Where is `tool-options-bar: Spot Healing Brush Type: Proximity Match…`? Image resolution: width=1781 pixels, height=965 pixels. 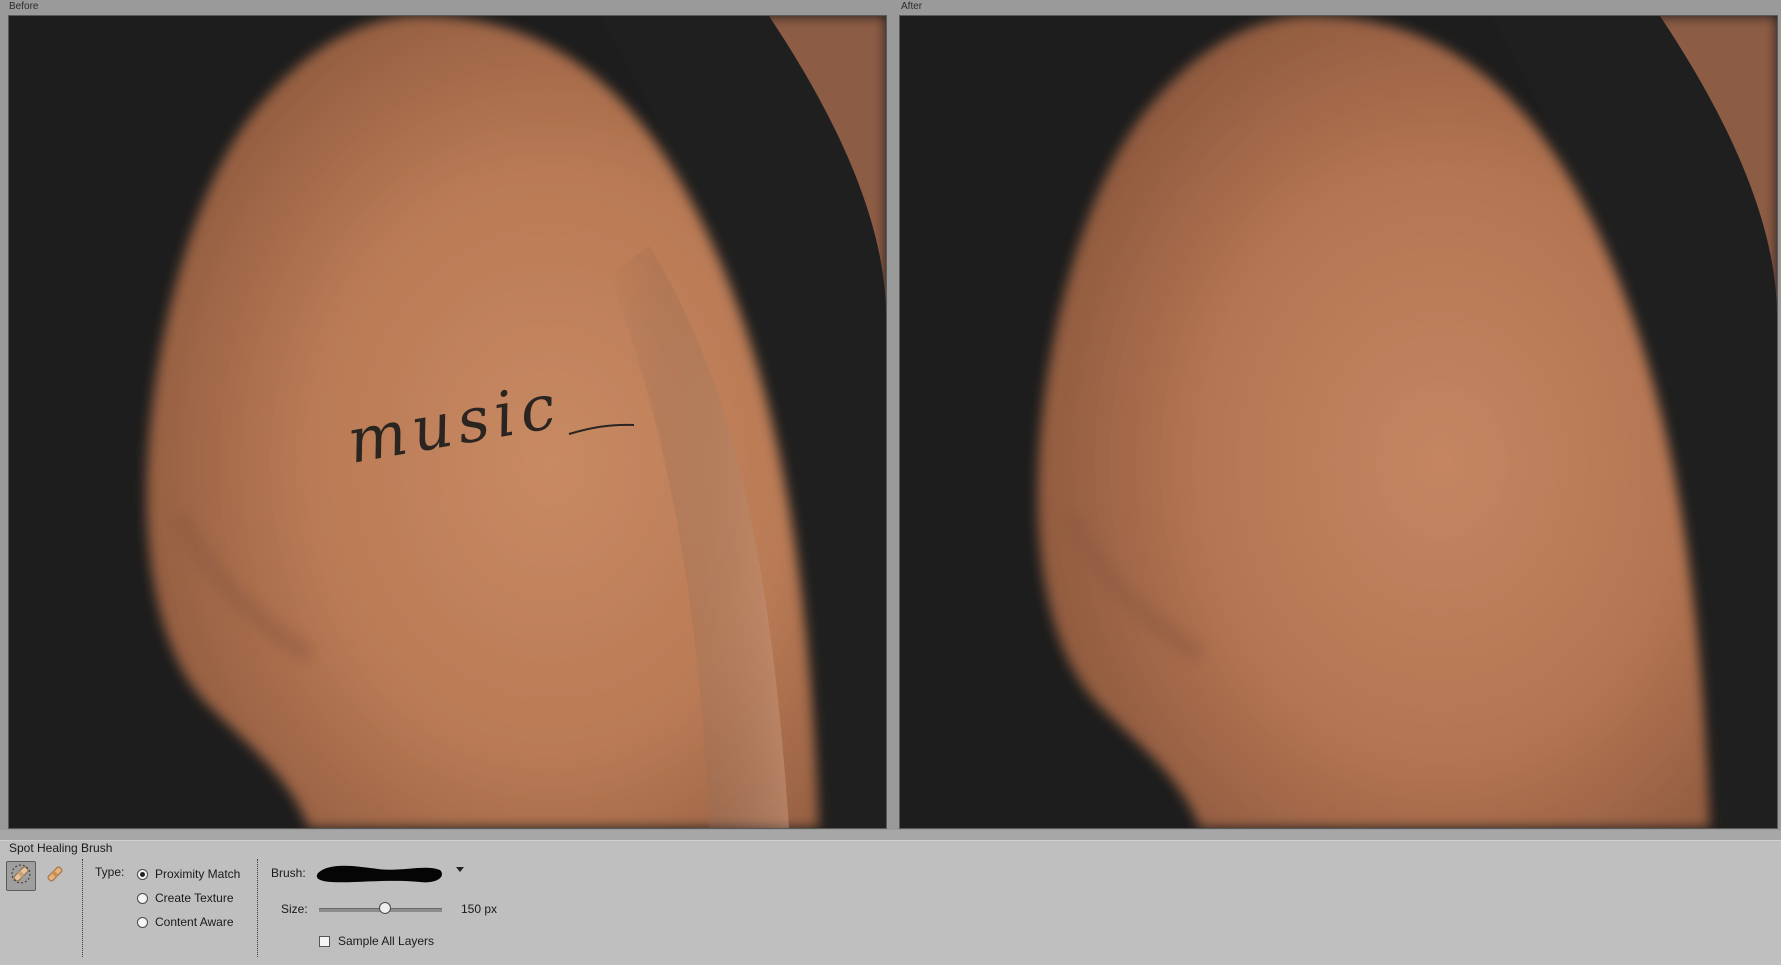
tool-options-bar: Spot Healing Brush Type: Proximity Match… is located at coordinates (890, 902).